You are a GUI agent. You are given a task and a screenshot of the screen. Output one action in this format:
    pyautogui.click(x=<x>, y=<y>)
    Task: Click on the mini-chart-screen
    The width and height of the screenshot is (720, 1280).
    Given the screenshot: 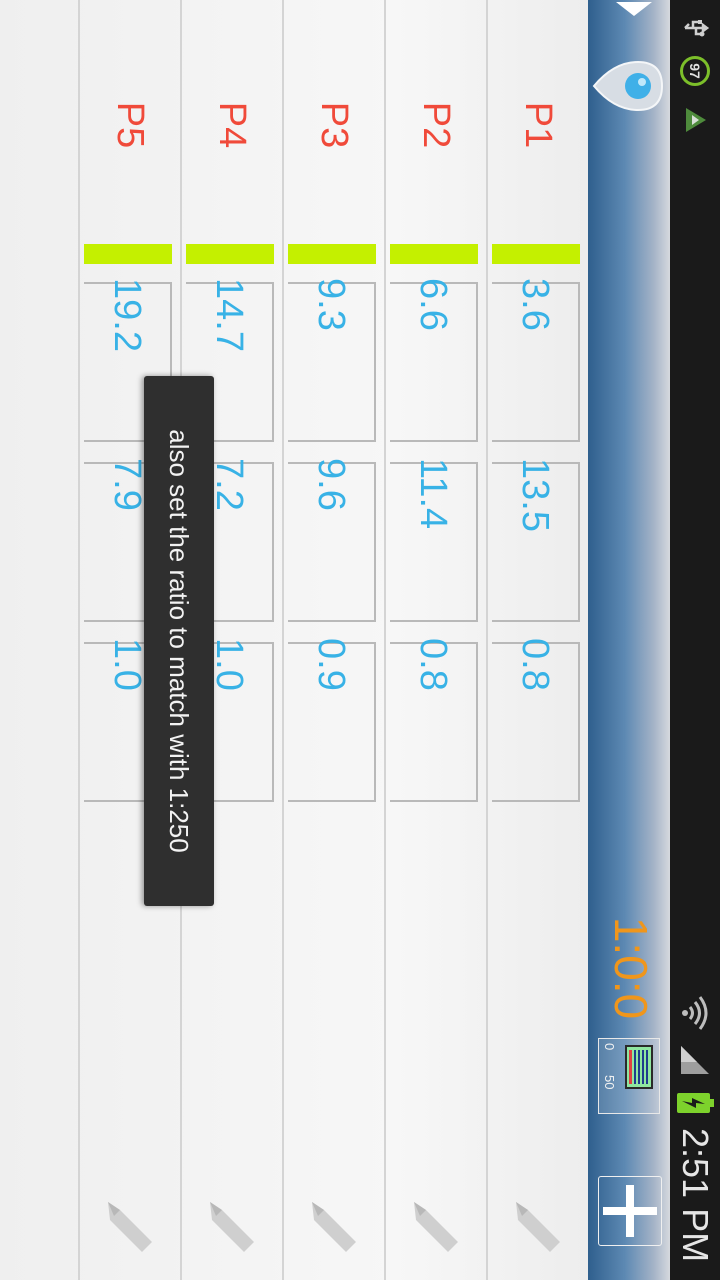 What is the action you would take?
    pyautogui.click(x=639, y=1067)
    